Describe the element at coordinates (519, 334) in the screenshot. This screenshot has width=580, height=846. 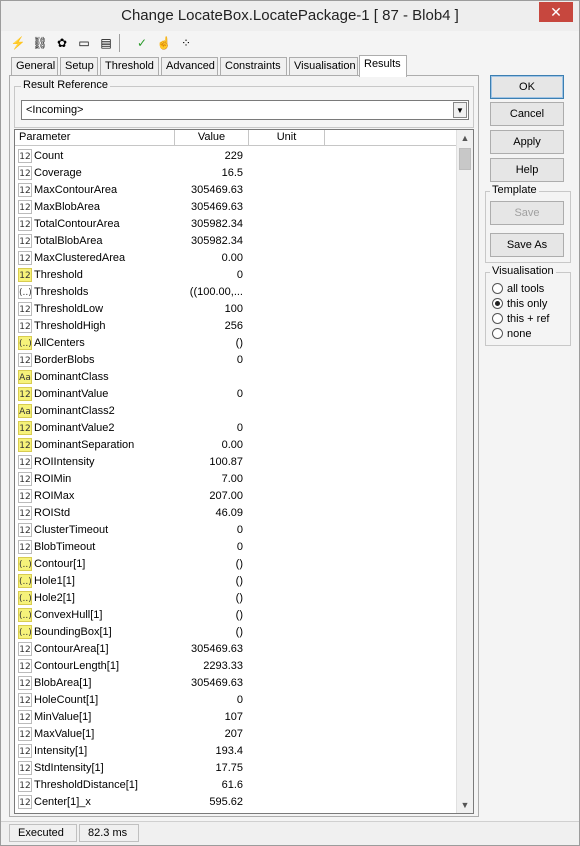
I see `radio-label: none` at that location.